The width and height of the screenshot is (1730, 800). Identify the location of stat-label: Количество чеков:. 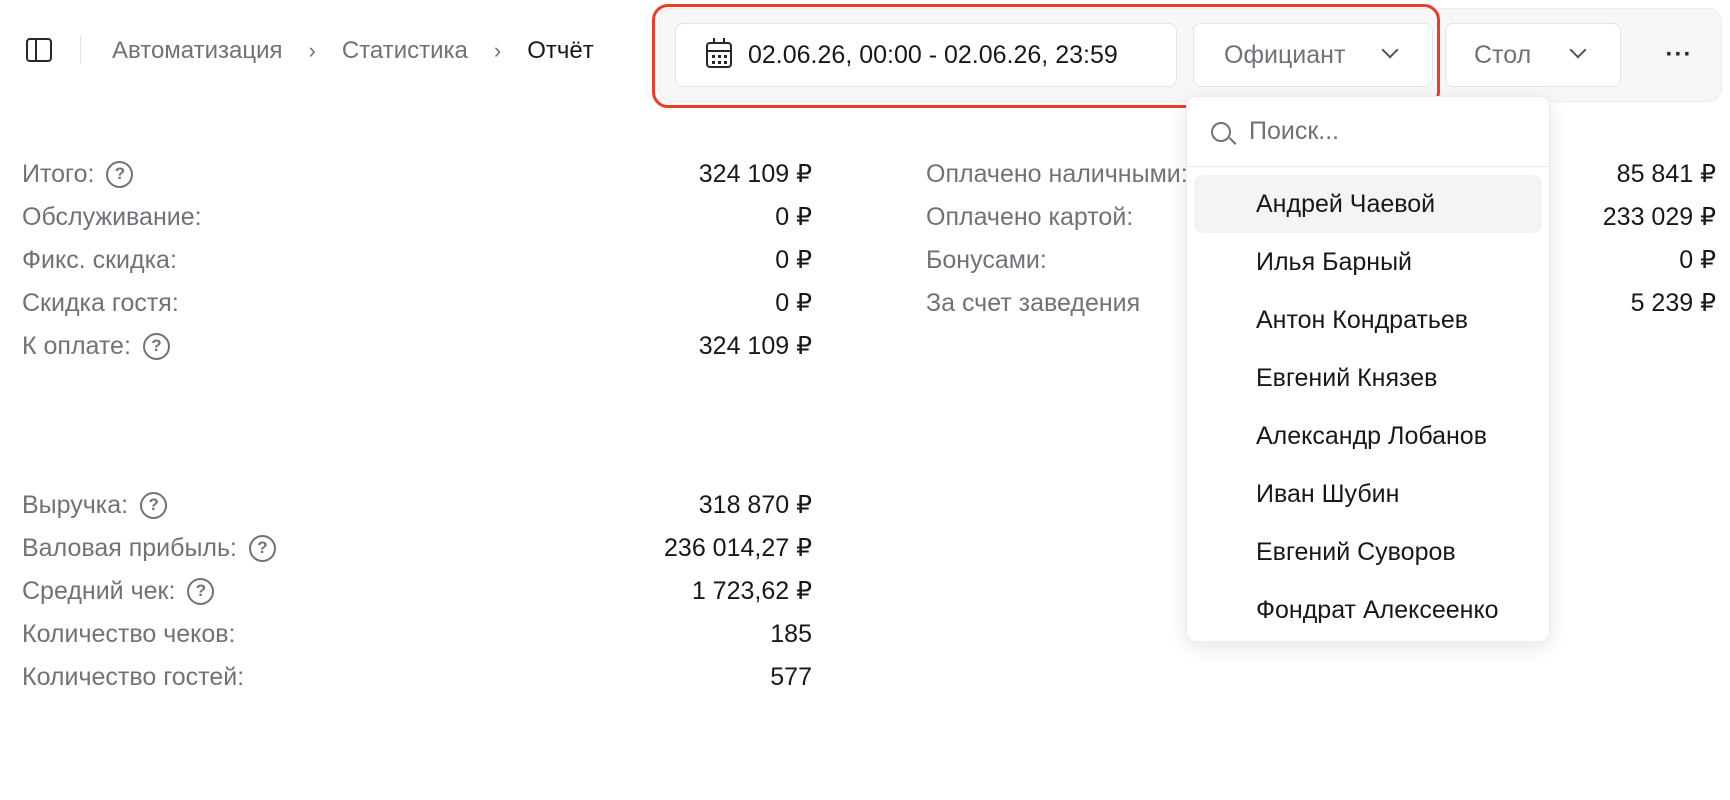
(129, 633).